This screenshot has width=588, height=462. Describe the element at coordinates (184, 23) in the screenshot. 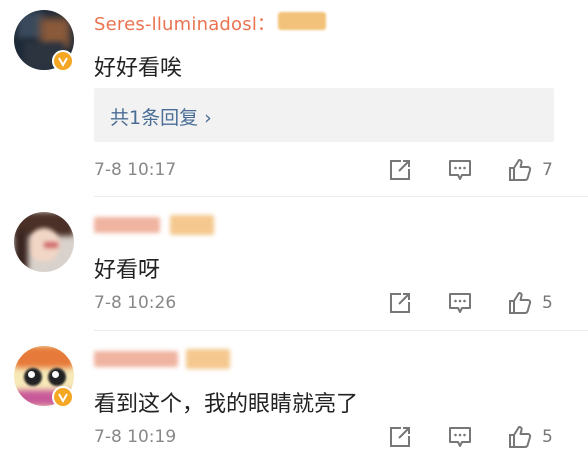

I see `username: Seres-lluminadosl：` at that location.